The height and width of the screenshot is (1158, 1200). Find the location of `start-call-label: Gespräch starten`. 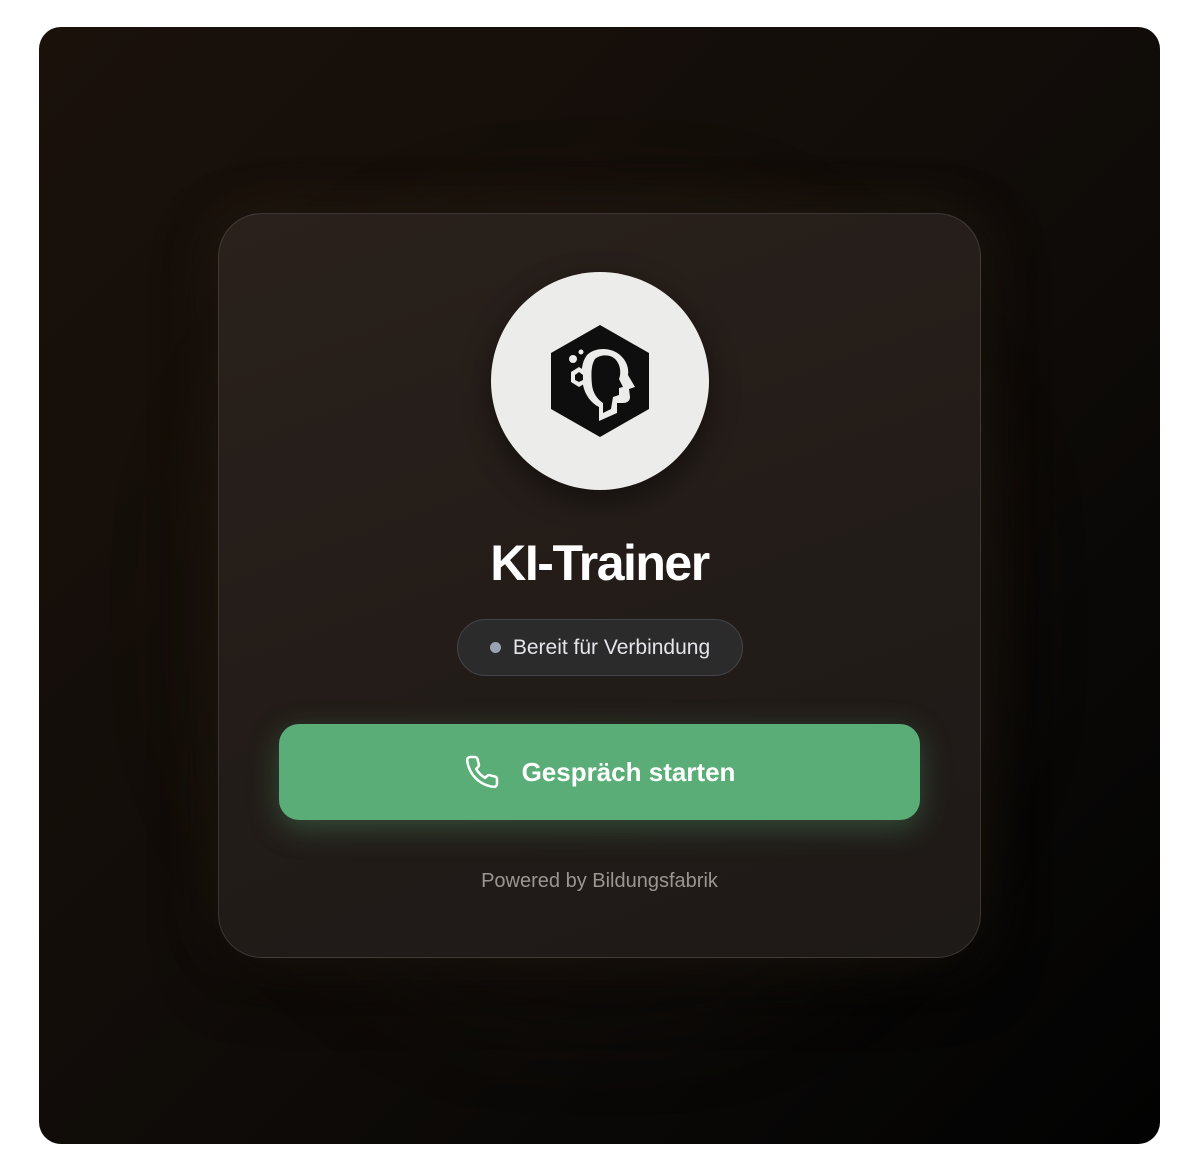

start-call-label: Gespräch starten is located at coordinates (628, 771).